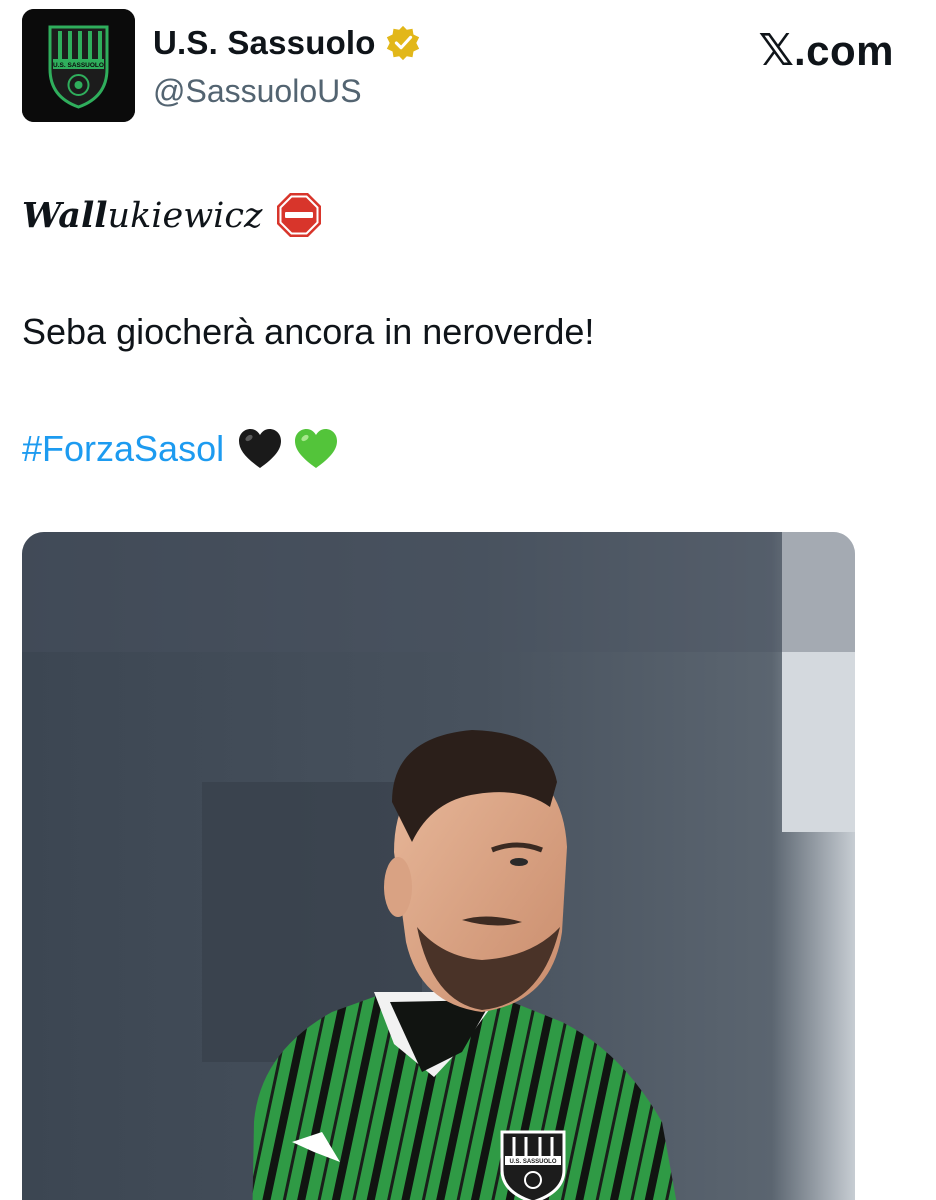 This screenshot has width=936, height=1200. What do you see at coordinates (123, 449) in the screenshot?
I see `hashtag-link: #ForzaSasol` at bounding box center [123, 449].